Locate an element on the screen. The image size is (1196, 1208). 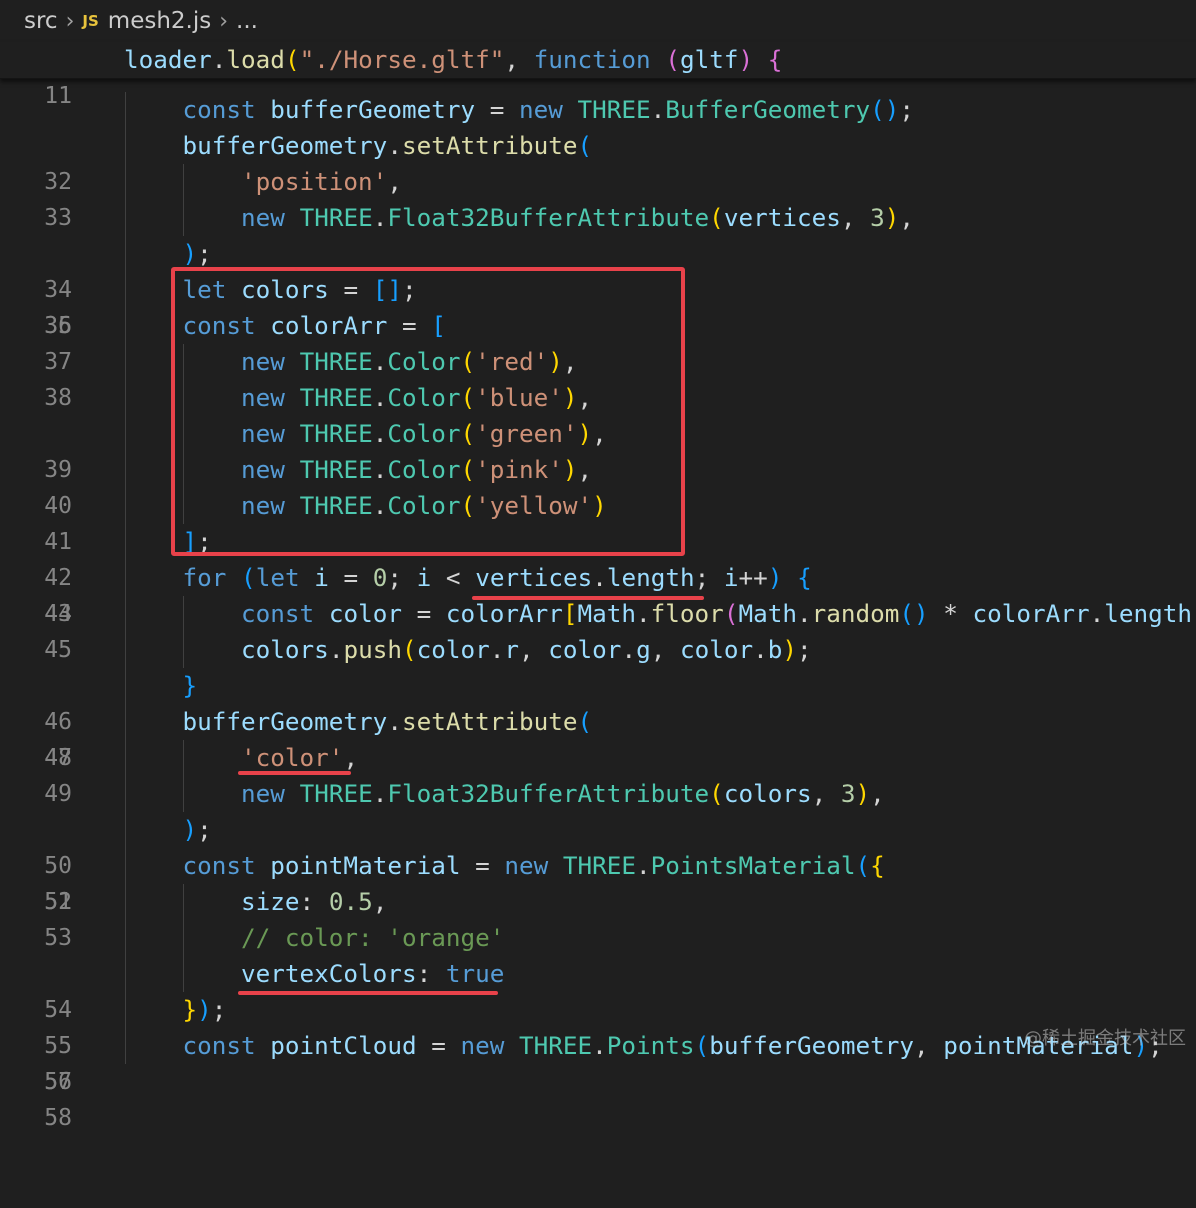
code-text: }); is located at coordinates (204, 1009).